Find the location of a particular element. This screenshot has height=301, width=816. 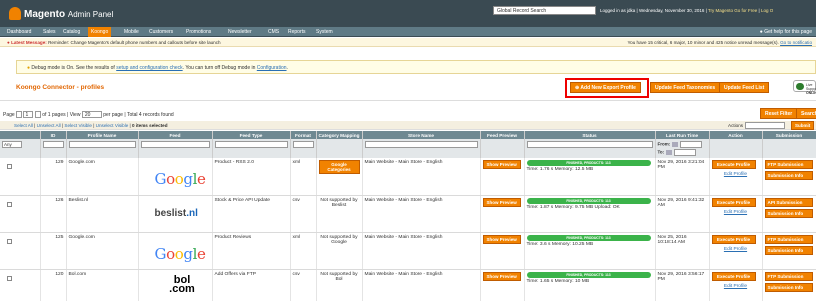

select-visible-link: Select Visible is located at coordinates (78, 125).